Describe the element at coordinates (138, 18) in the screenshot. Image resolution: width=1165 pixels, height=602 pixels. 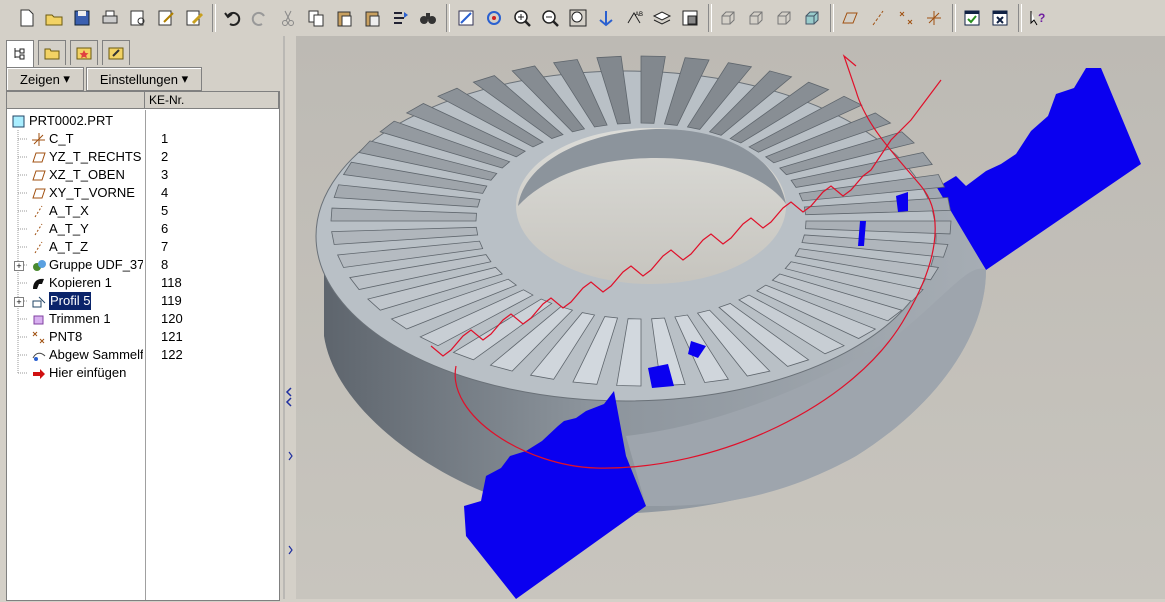
I see `preview-button` at that location.